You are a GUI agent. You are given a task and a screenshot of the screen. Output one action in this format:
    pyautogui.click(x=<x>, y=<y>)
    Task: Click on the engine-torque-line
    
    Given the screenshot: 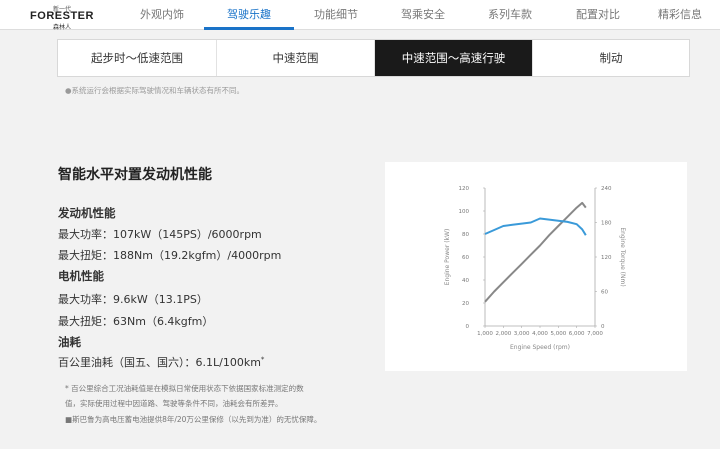 What is the action you would take?
    pyautogui.click(x=535, y=226)
    